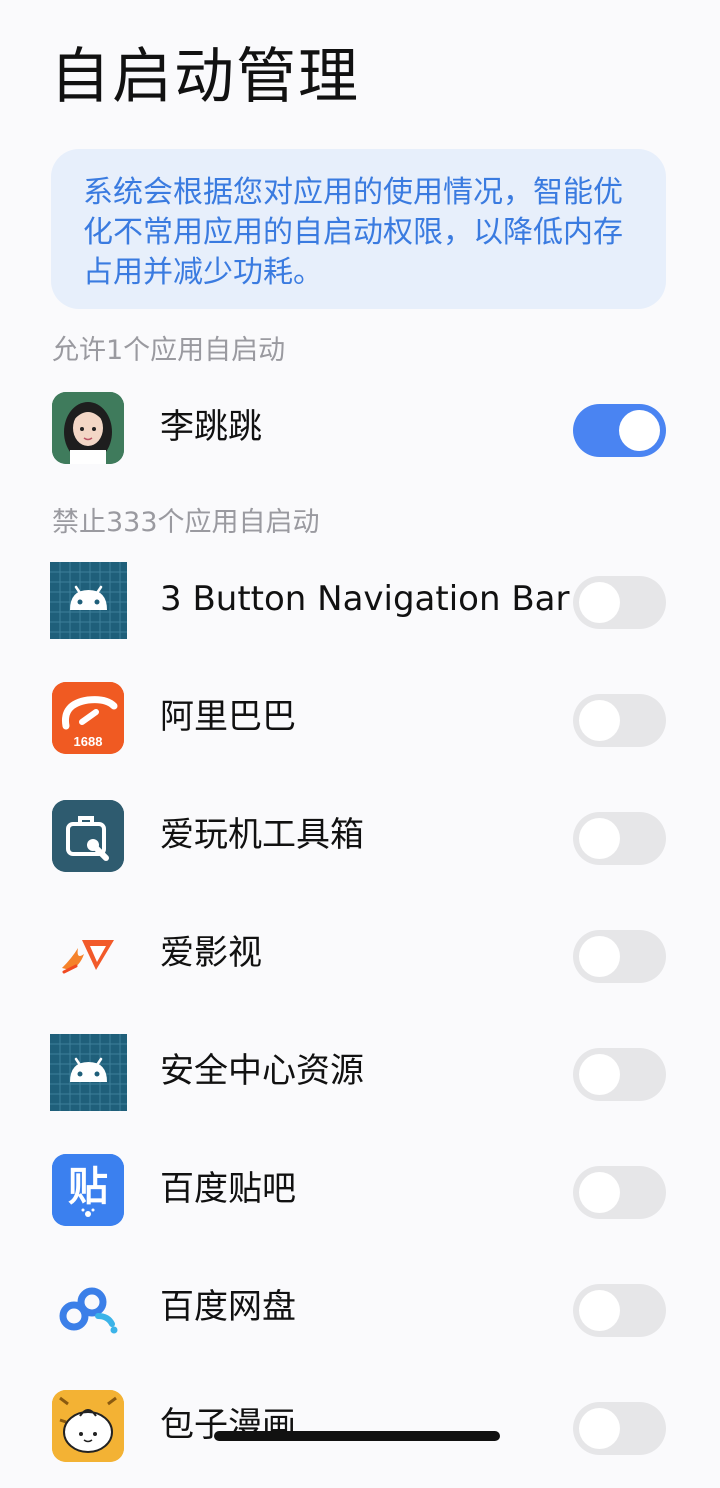  Describe the element at coordinates (205, 77) in the screenshot. I see `page-title: 自启动管理` at that location.